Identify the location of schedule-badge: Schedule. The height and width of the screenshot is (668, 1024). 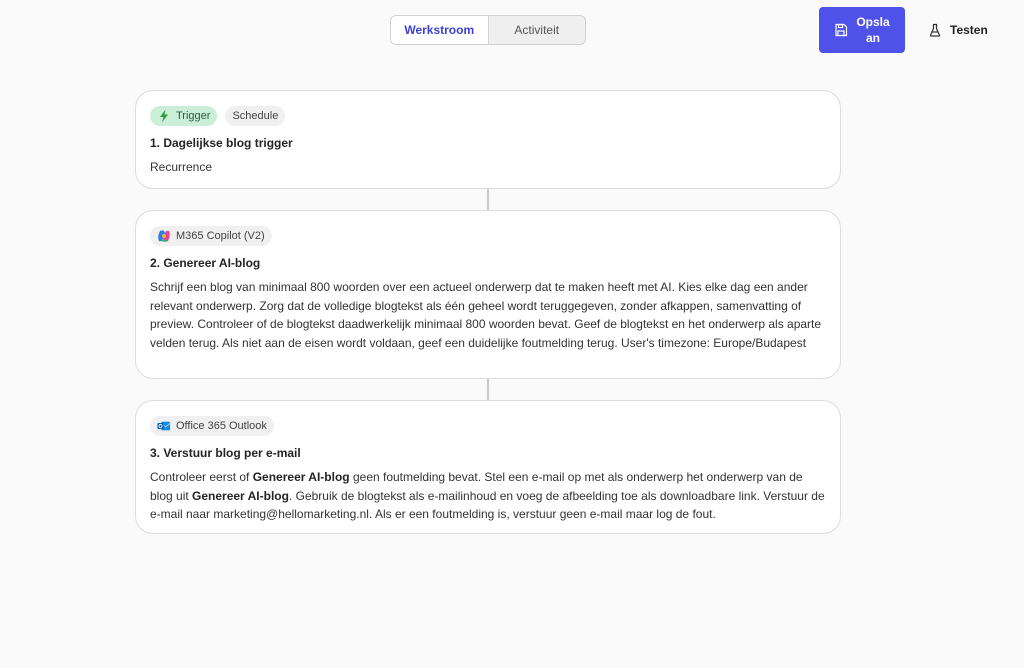
(255, 116).